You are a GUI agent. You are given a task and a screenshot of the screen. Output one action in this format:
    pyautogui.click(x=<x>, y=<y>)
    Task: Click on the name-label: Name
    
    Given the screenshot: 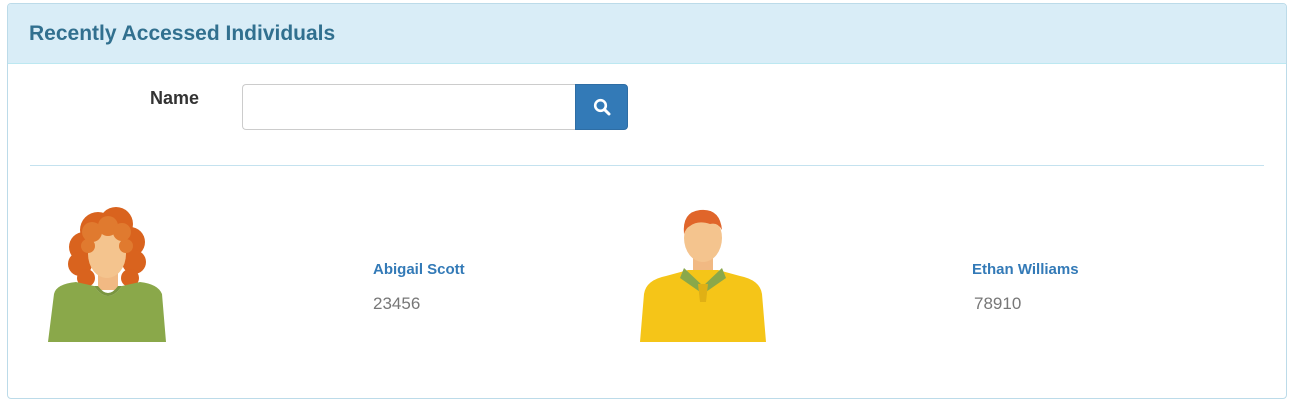 What is the action you would take?
    pyautogui.click(x=175, y=98)
    